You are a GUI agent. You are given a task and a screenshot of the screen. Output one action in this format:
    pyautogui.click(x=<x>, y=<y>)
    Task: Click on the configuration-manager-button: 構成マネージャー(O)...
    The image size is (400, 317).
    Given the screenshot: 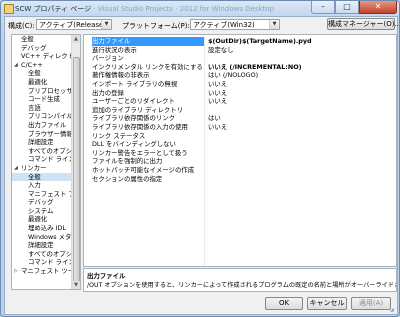 What is the action you would take?
    pyautogui.click(x=363, y=24)
    